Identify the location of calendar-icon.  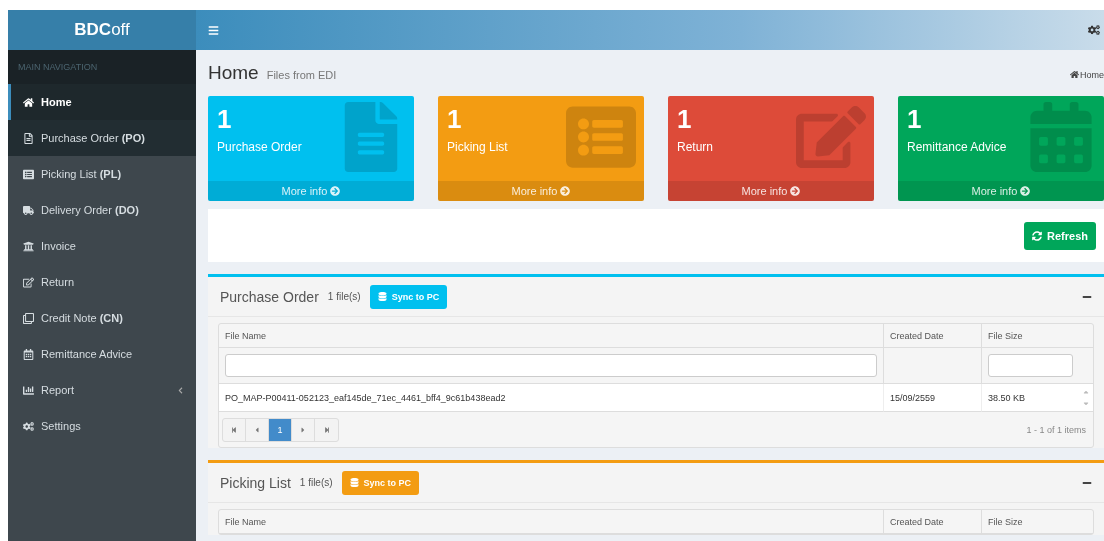
(28, 354).